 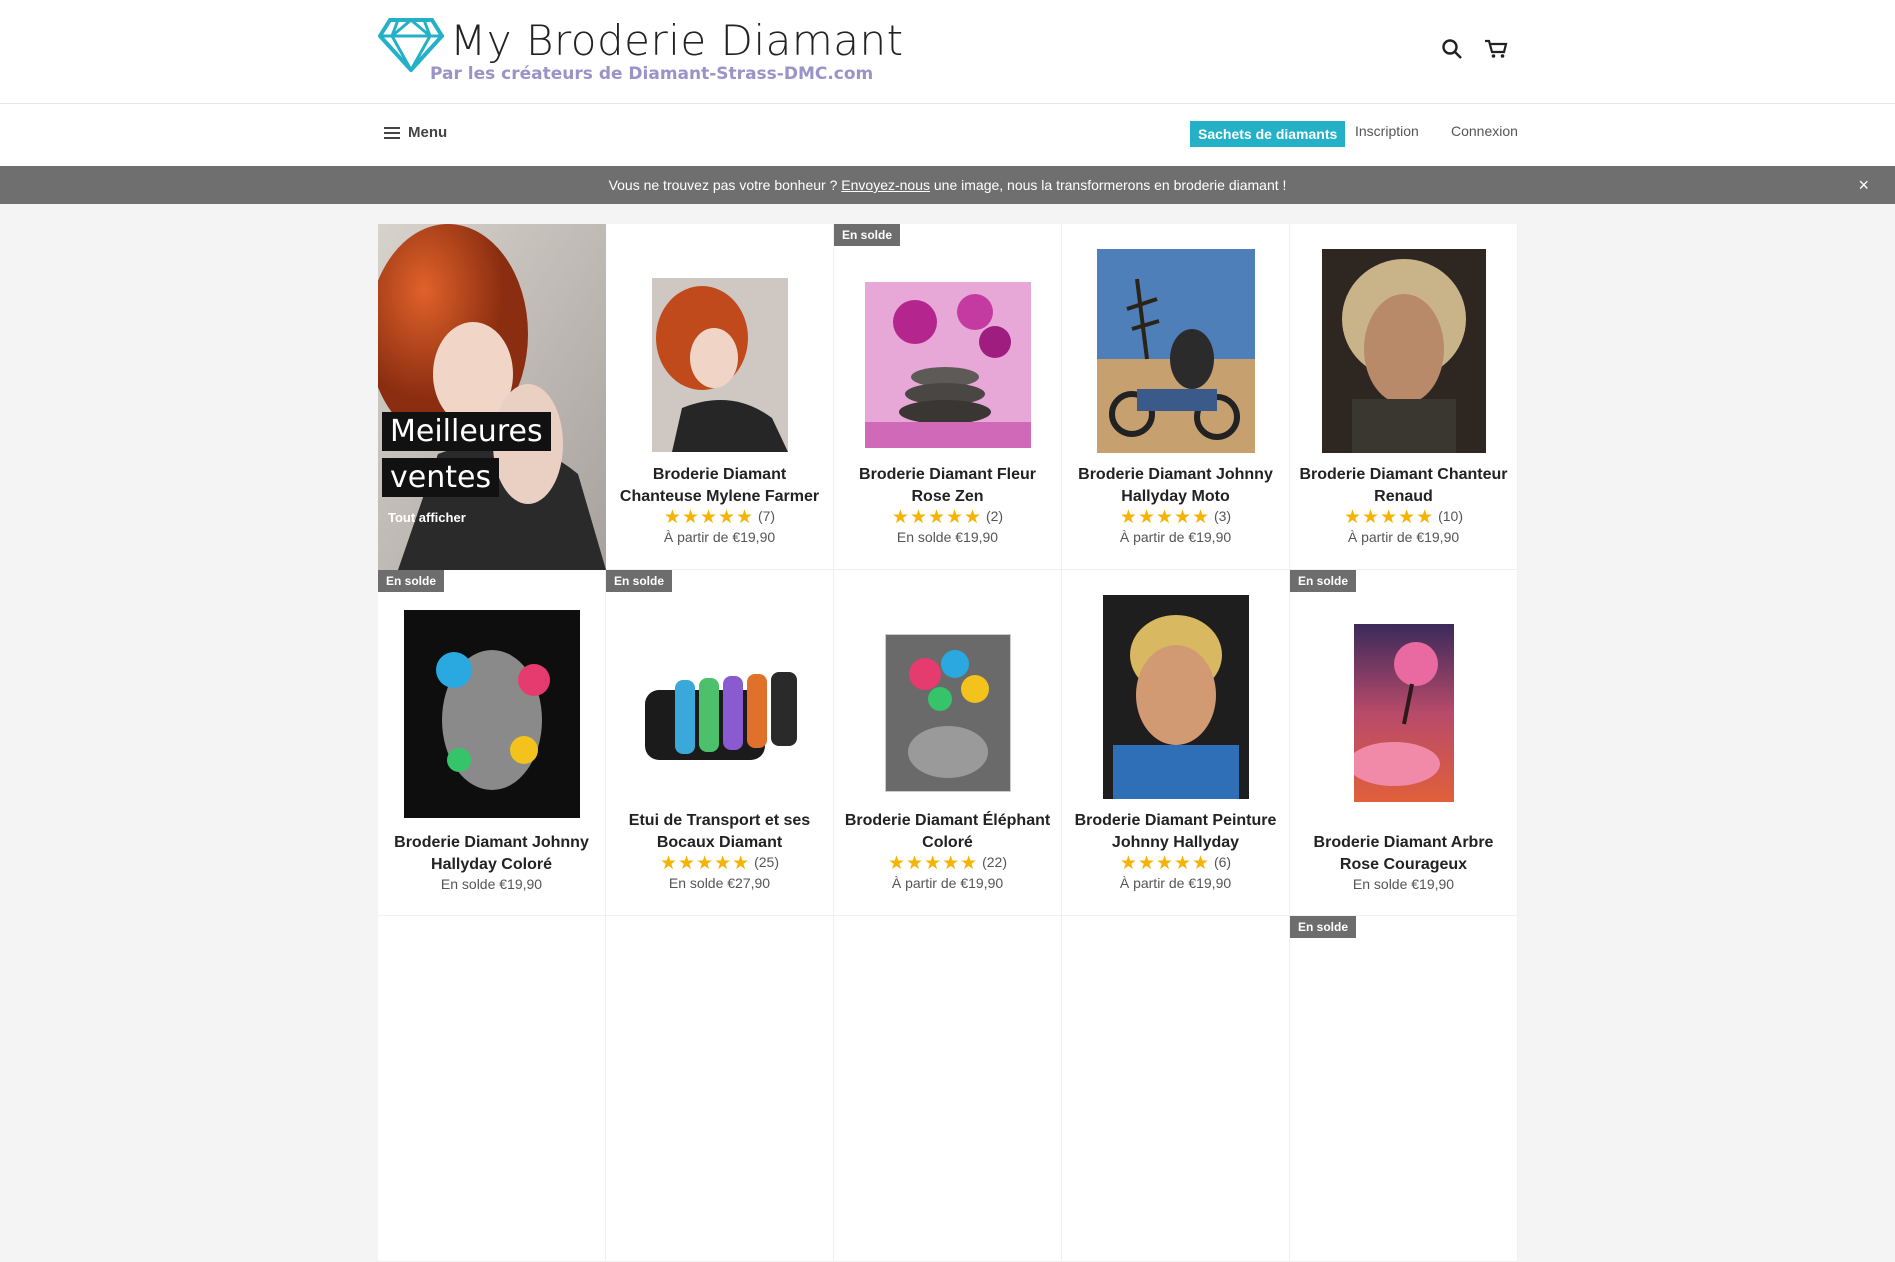 What do you see at coordinates (719, 486) in the screenshot?
I see `product-title: Broderie Diamant Chanteuse Mylene Farmer` at bounding box center [719, 486].